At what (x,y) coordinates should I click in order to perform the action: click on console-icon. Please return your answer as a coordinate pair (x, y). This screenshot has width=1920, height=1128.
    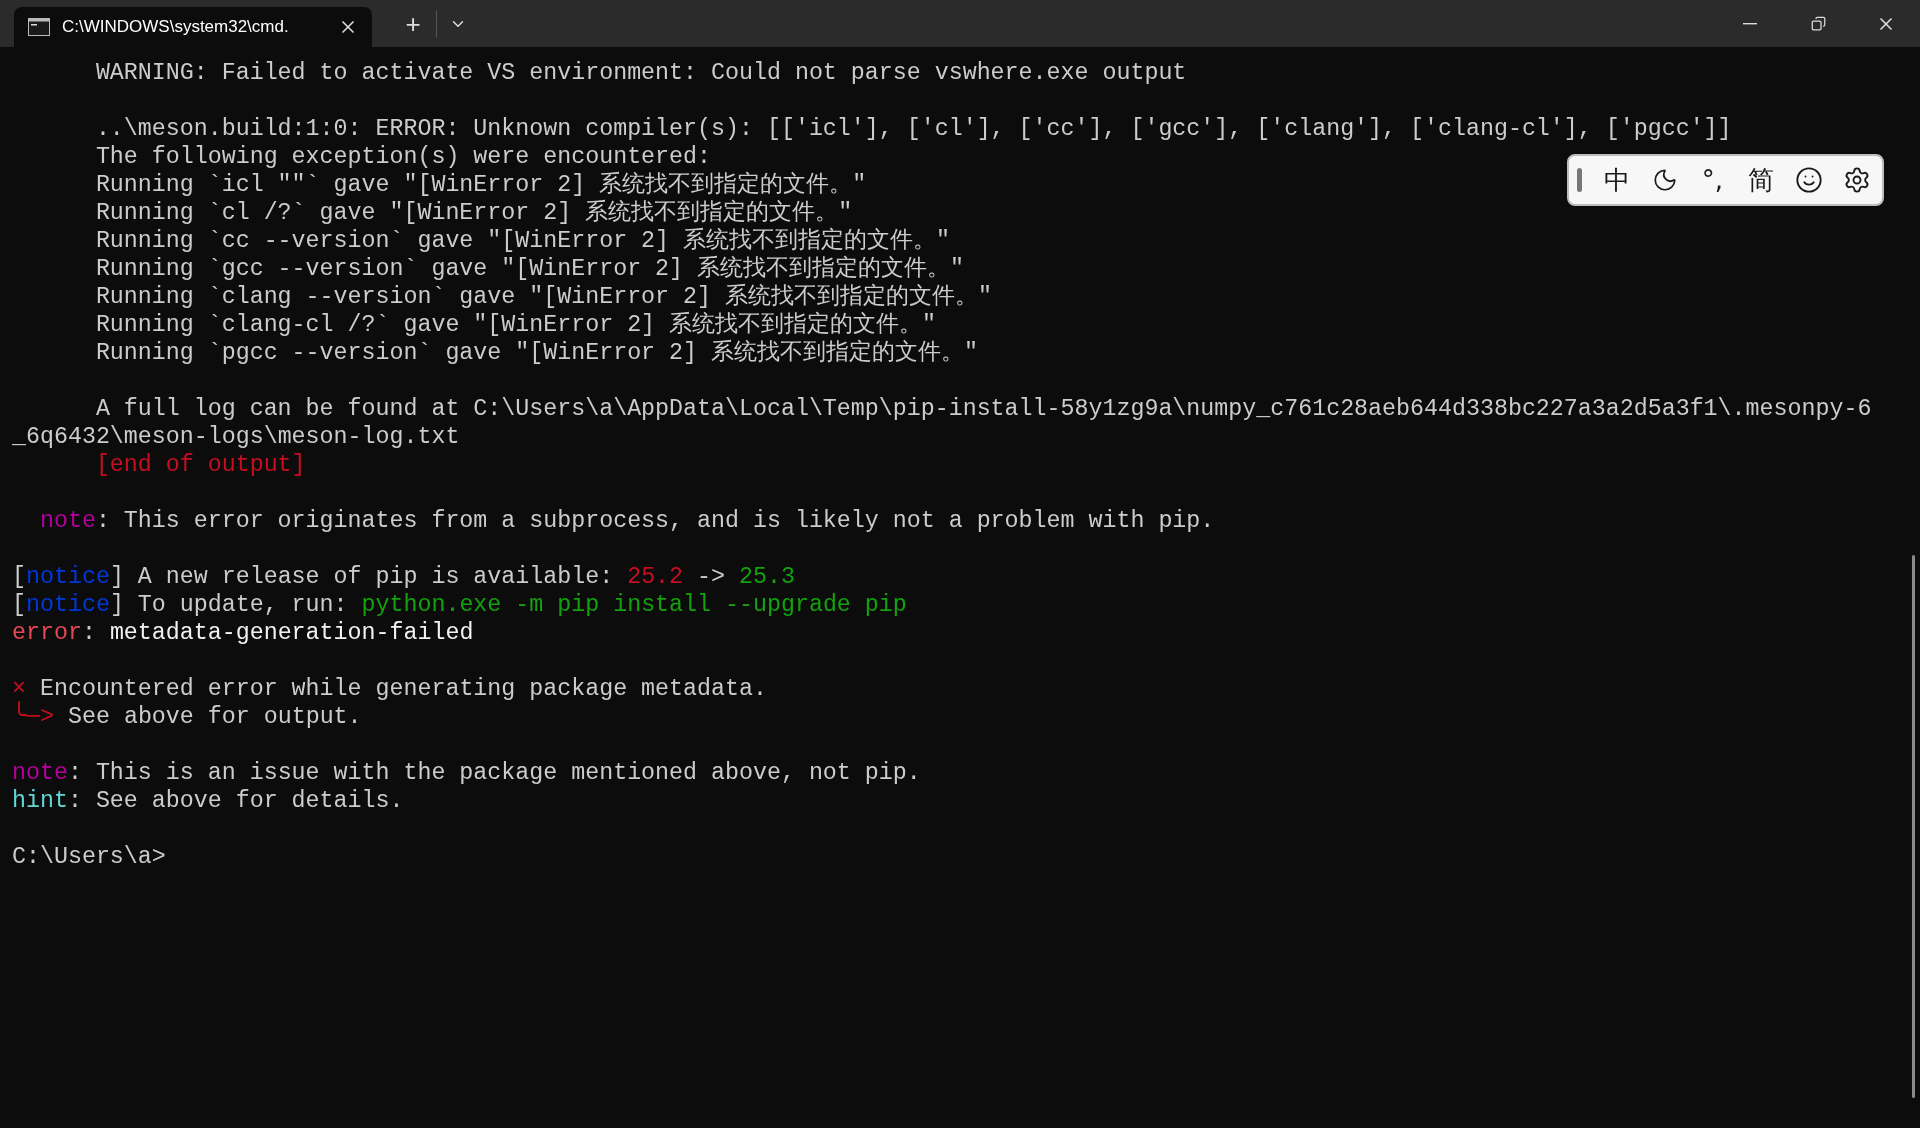
    Looking at the image, I should click on (39, 27).